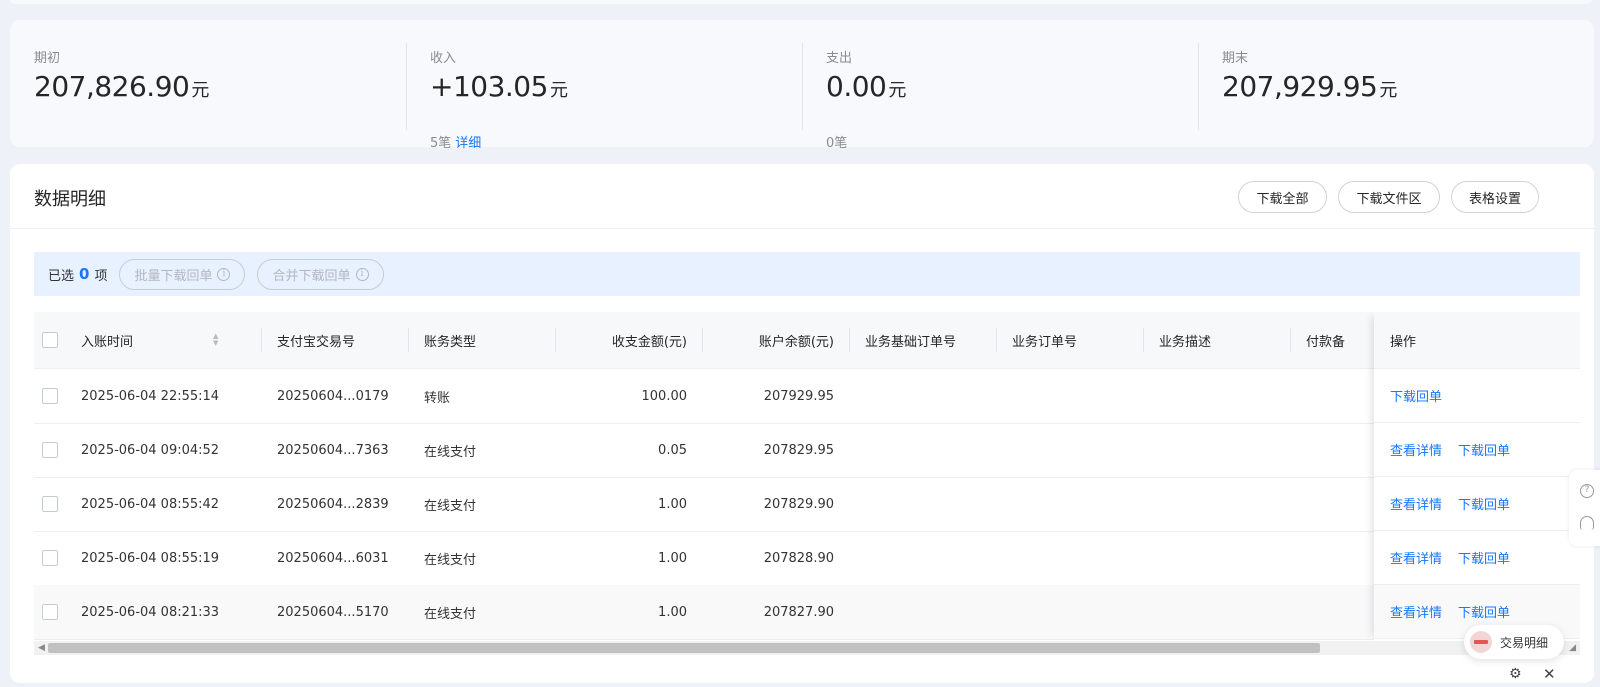 The image size is (1600, 687). Describe the element at coordinates (182, 274) in the screenshot. I see `batch-download-button: 批量下载回单 i` at that location.